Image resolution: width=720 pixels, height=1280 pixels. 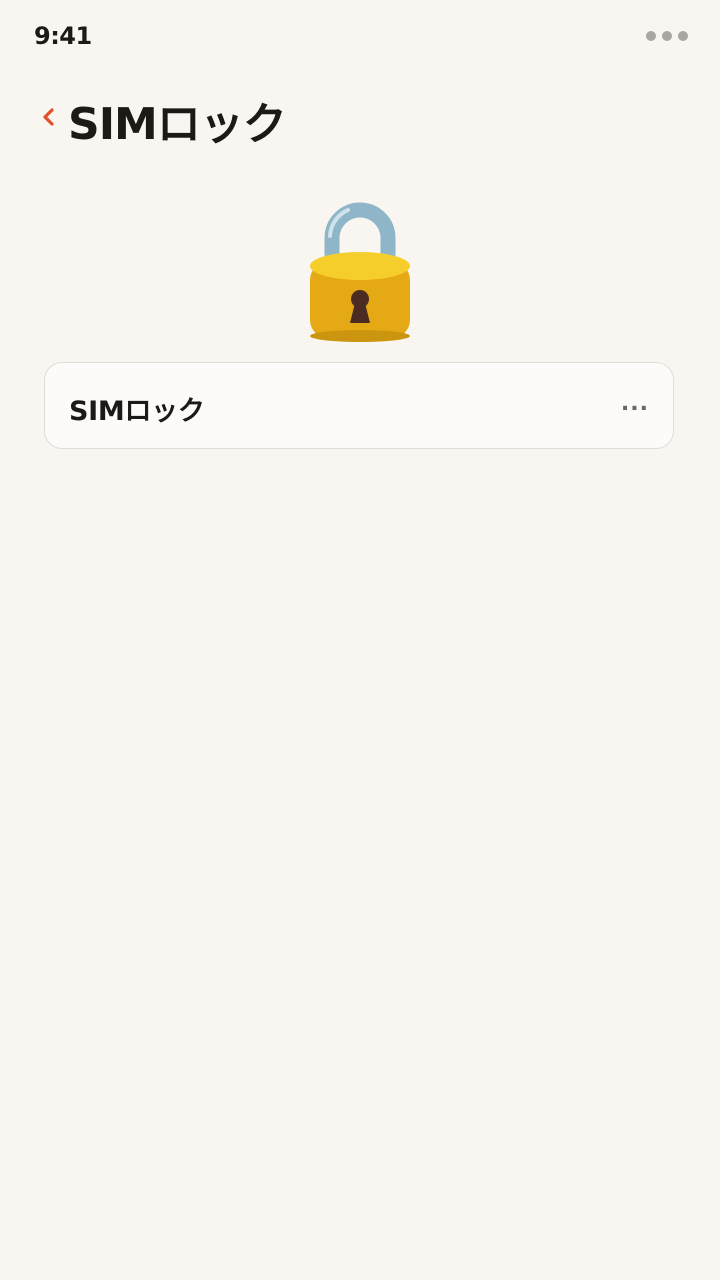 I want to click on more-dots-icon, so click(x=667, y=36).